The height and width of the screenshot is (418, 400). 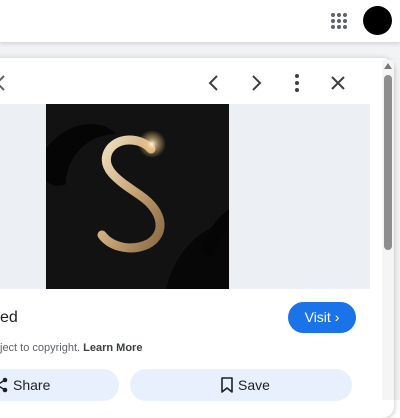 I want to click on apps-grid-icon, so click(x=339, y=21).